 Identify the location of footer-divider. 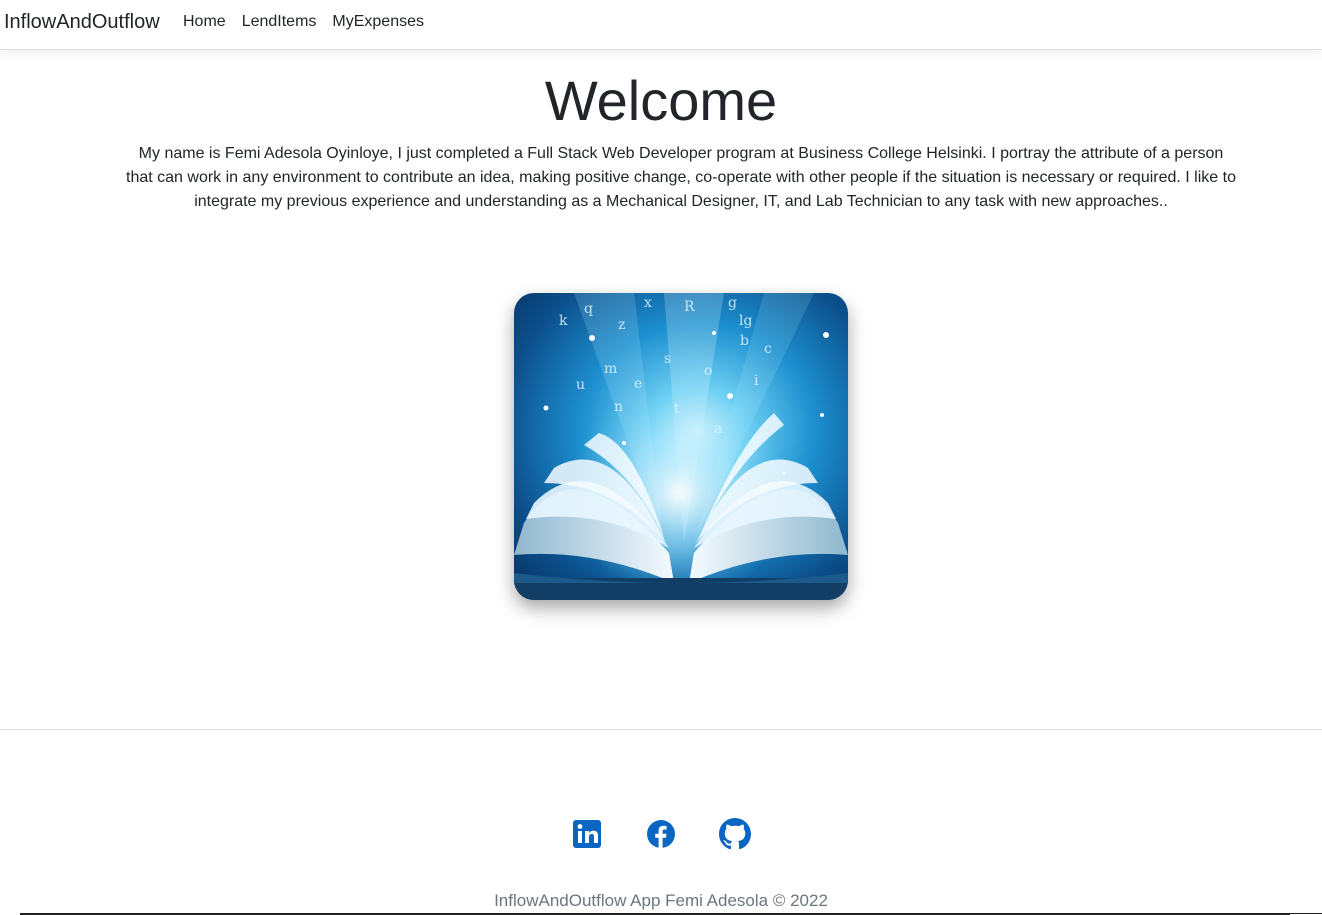
(661, 729).